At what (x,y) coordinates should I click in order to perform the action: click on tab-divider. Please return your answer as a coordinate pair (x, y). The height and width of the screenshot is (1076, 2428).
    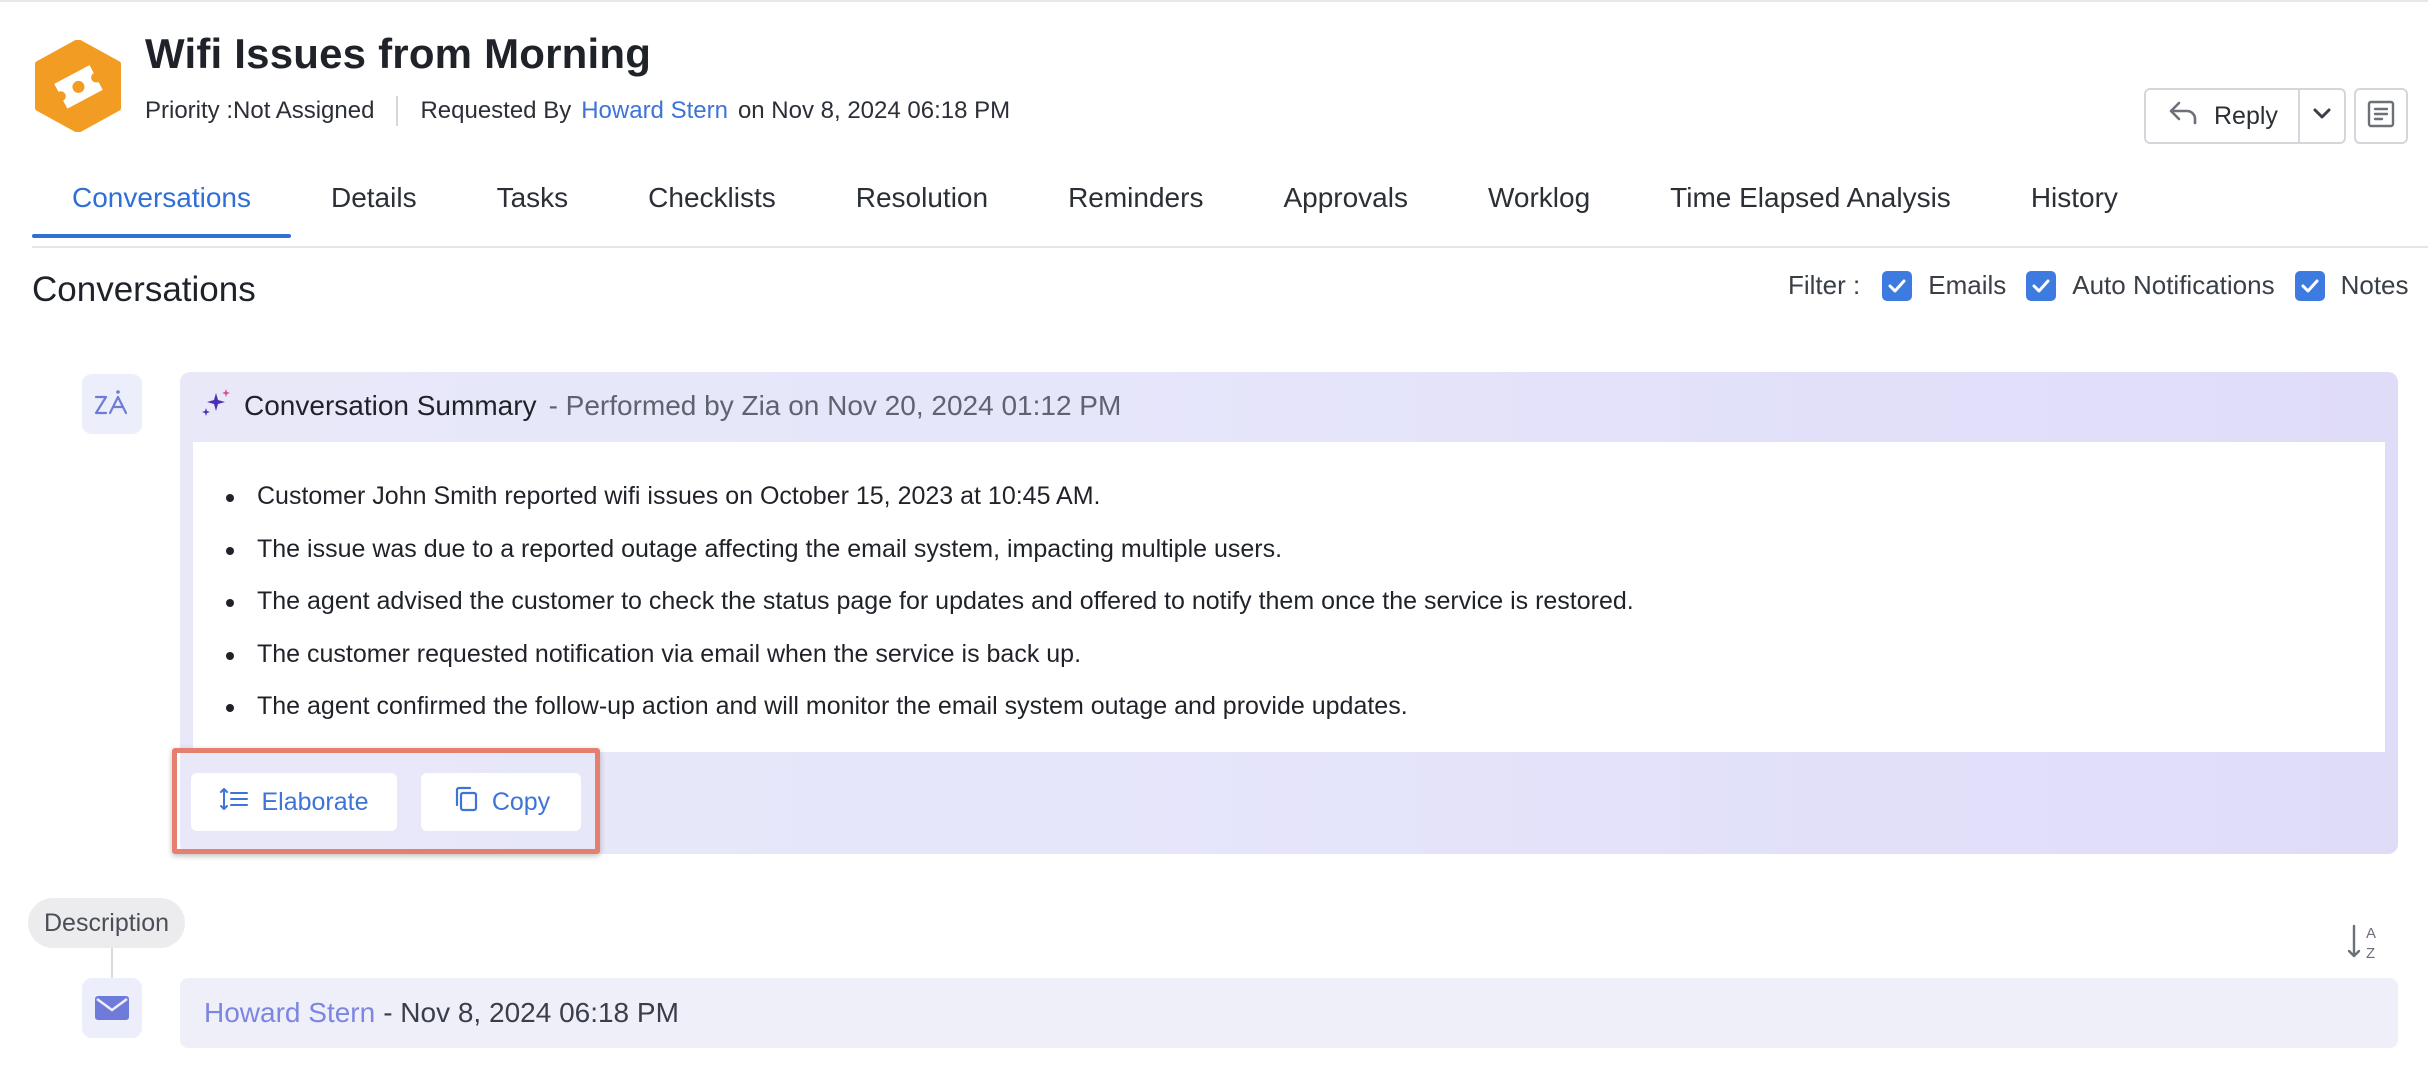
    Looking at the image, I should click on (1230, 247).